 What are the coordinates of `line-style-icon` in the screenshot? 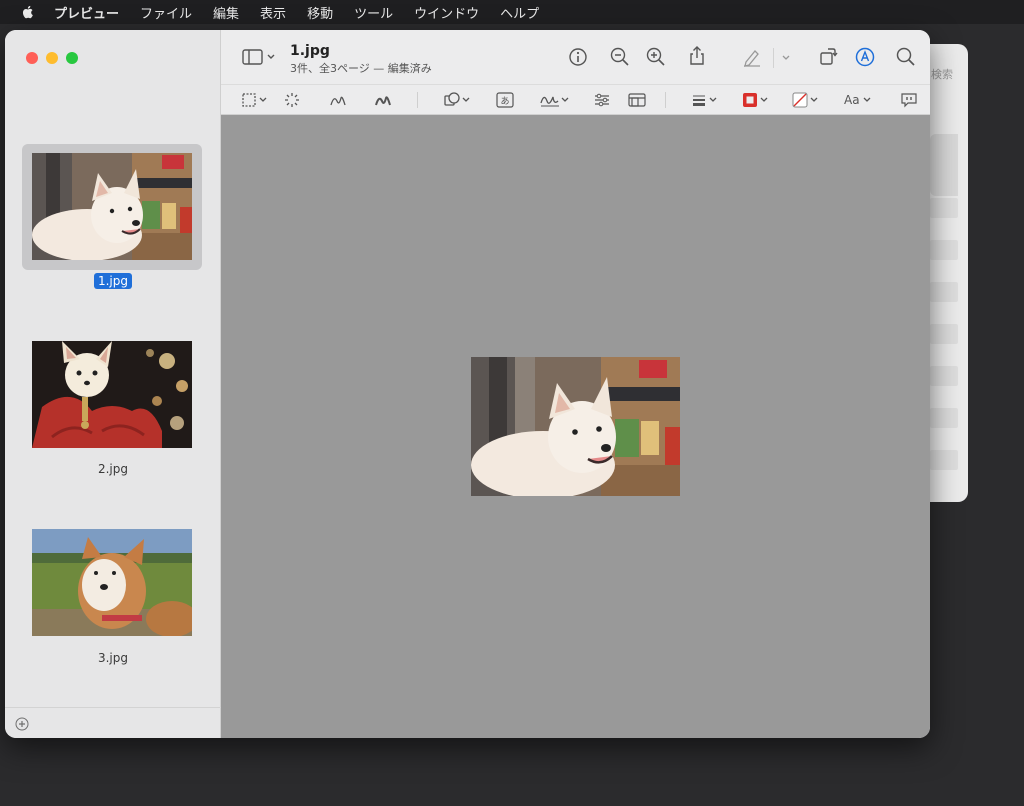 It's located at (707, 100).